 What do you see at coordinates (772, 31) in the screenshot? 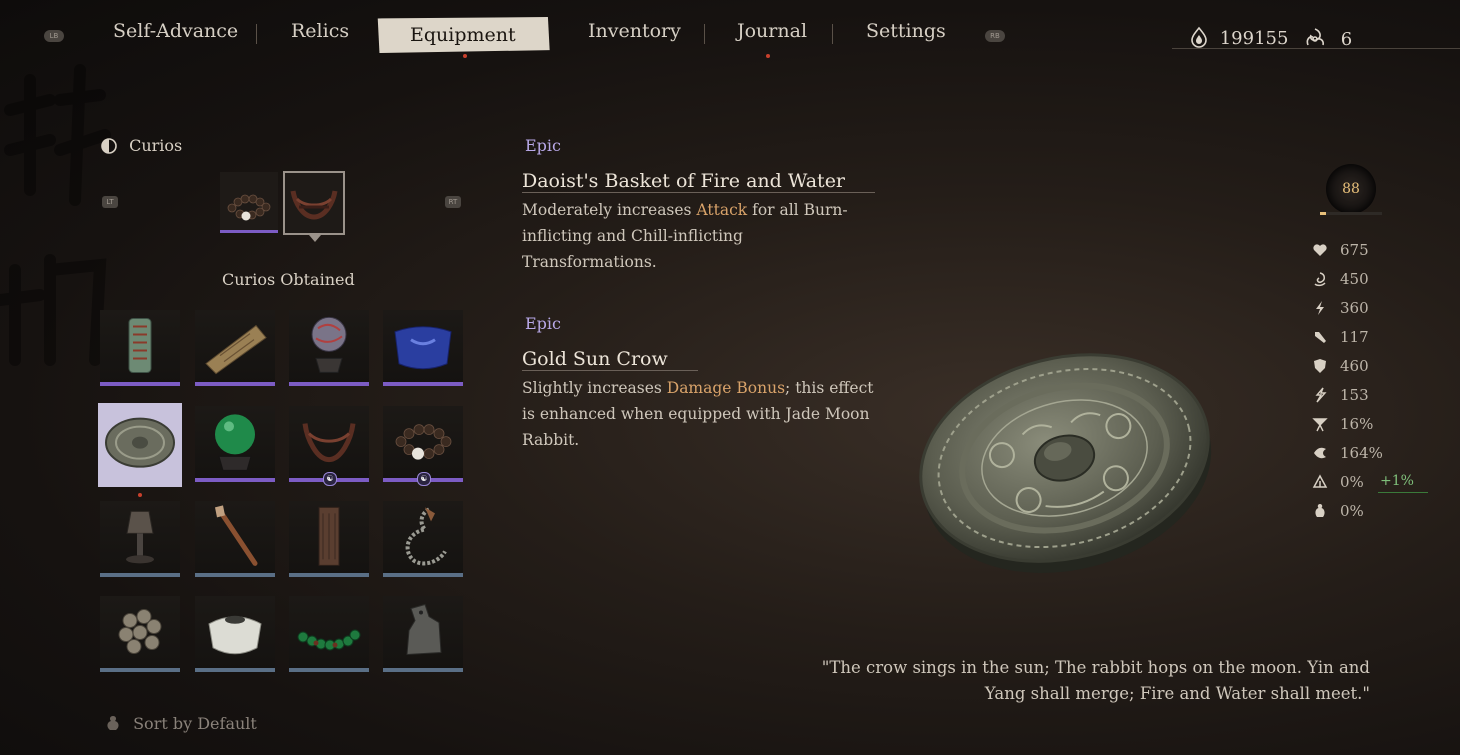
I see `tab-journal: Journal` at bounding box center [772, 31].